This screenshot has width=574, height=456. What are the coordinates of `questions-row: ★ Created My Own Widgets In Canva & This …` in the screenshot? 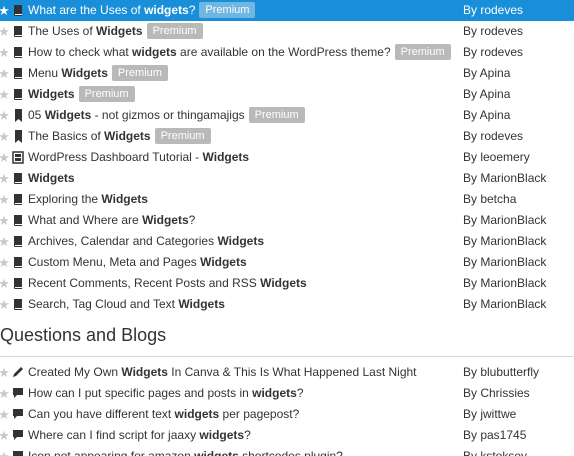 It's located at (287, 372).